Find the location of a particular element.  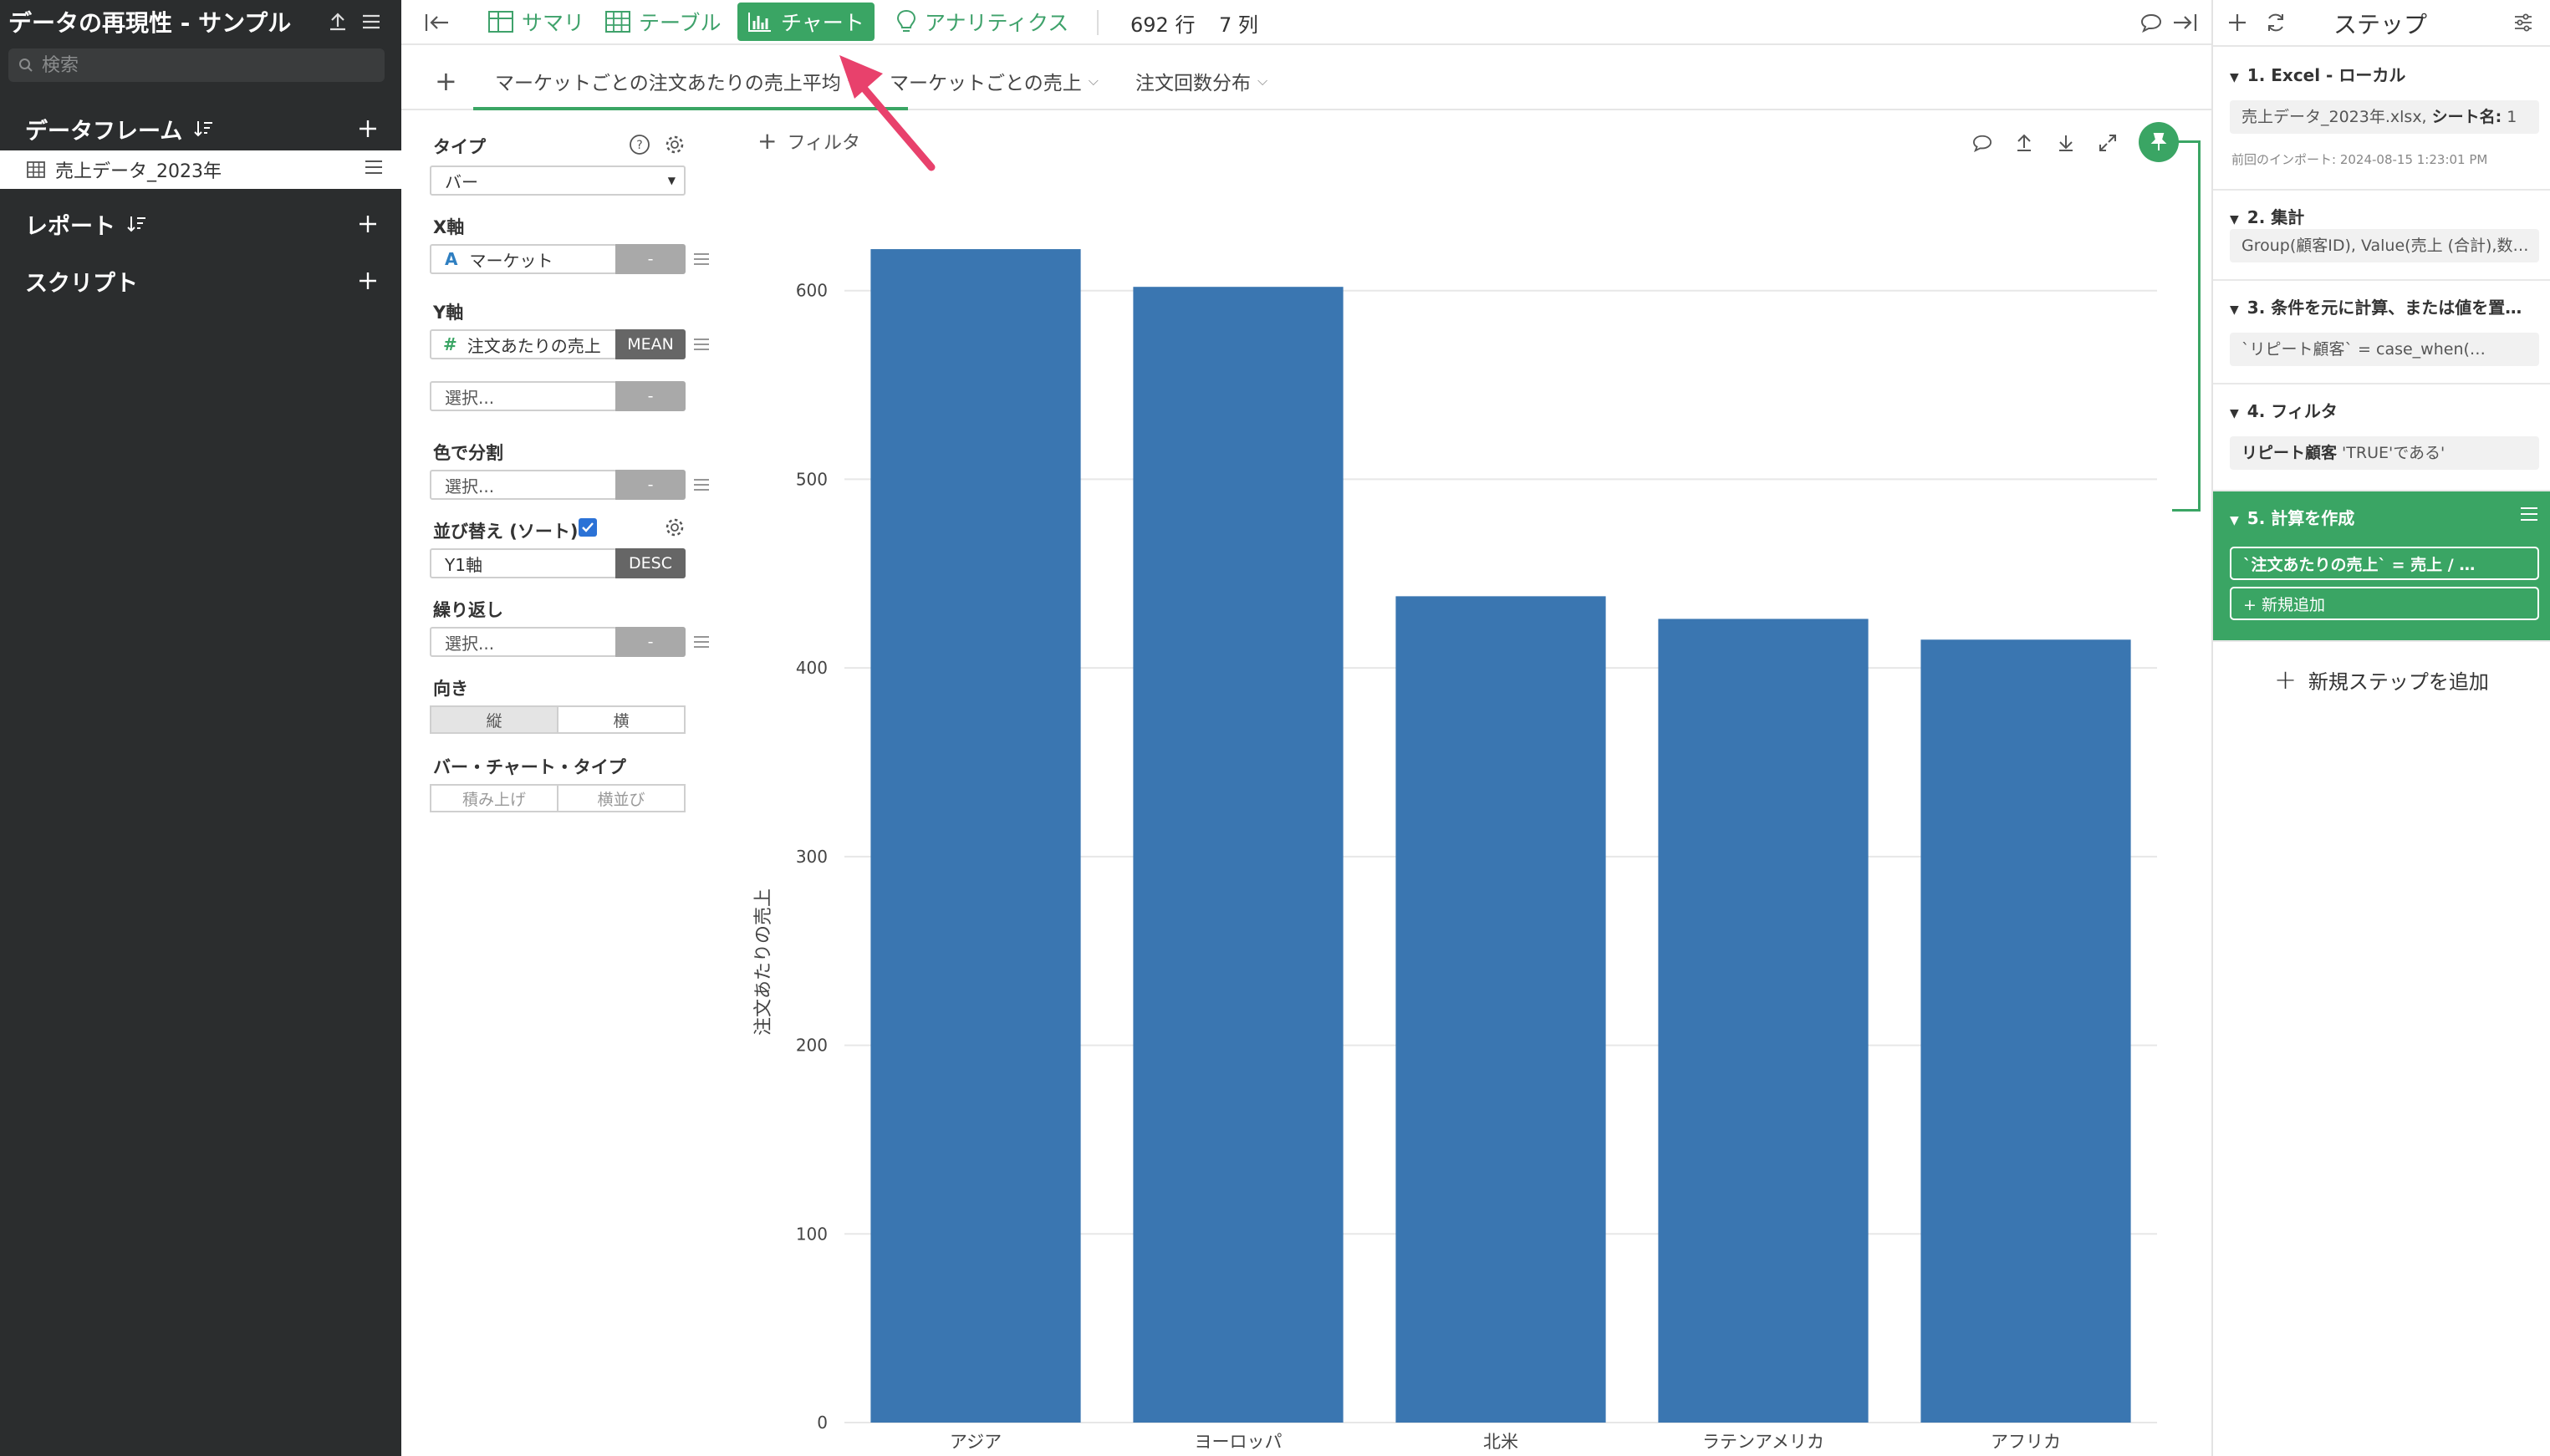

y-tick-label: 100 is located at coordinates (812, 1234).